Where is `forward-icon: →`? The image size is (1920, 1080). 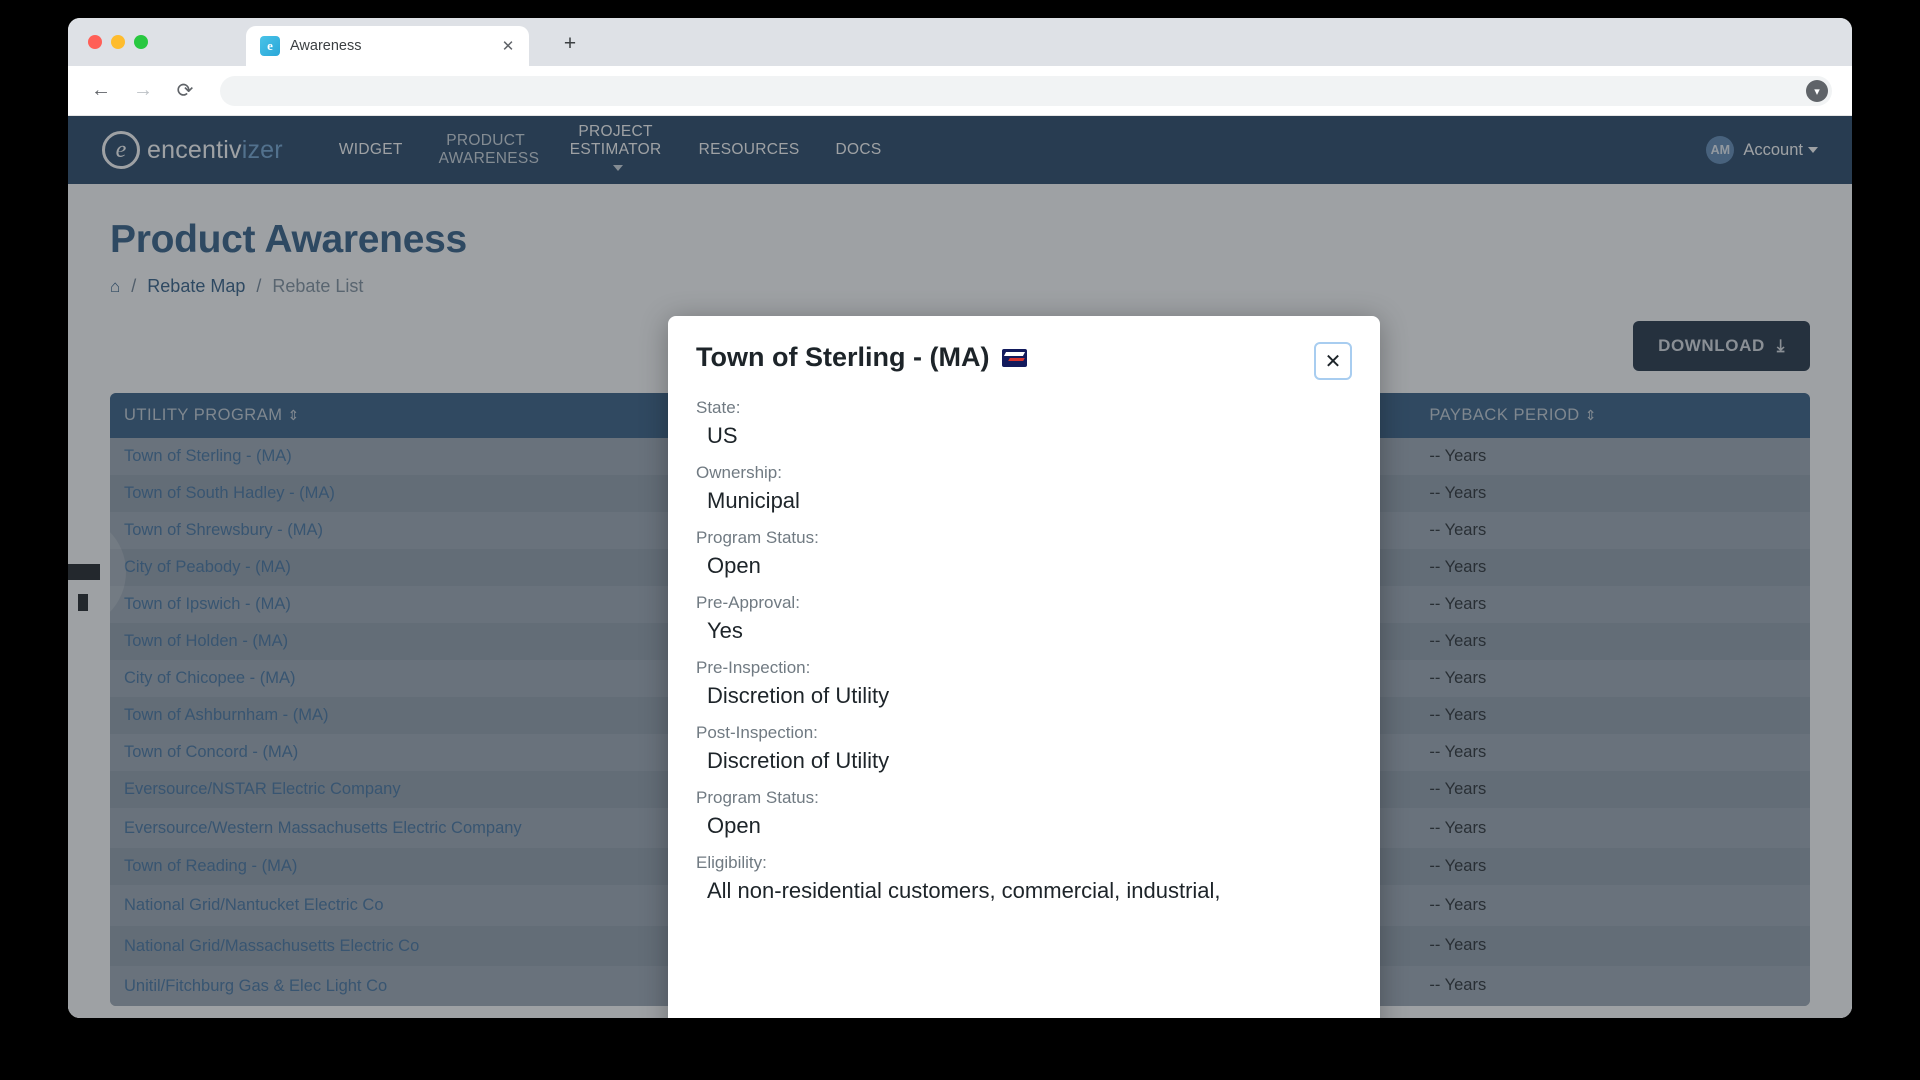
forward-icon: → is located at coordinates (143, 91).